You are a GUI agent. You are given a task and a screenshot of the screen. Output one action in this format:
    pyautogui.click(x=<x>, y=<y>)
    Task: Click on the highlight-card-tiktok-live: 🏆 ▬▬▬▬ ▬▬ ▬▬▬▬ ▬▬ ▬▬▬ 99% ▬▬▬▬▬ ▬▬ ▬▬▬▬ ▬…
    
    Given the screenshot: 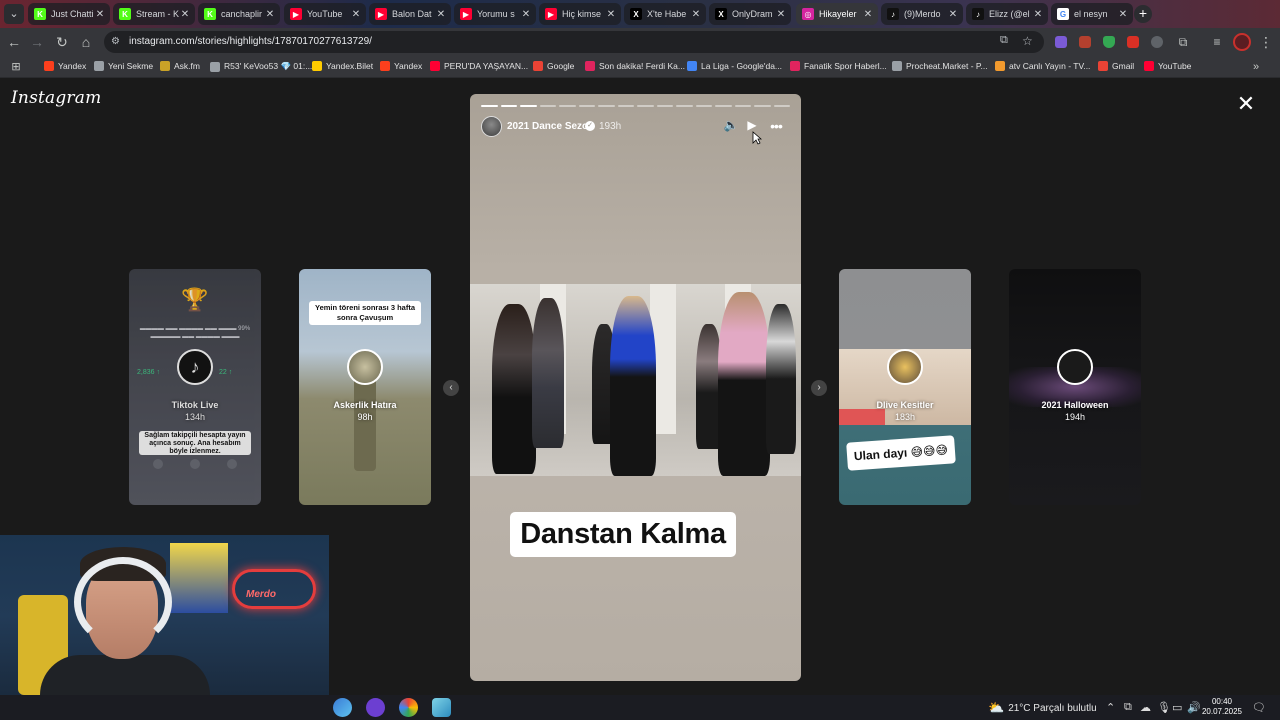 What is the action you would take?
    pyautogui.click(x=195, y=387)
    